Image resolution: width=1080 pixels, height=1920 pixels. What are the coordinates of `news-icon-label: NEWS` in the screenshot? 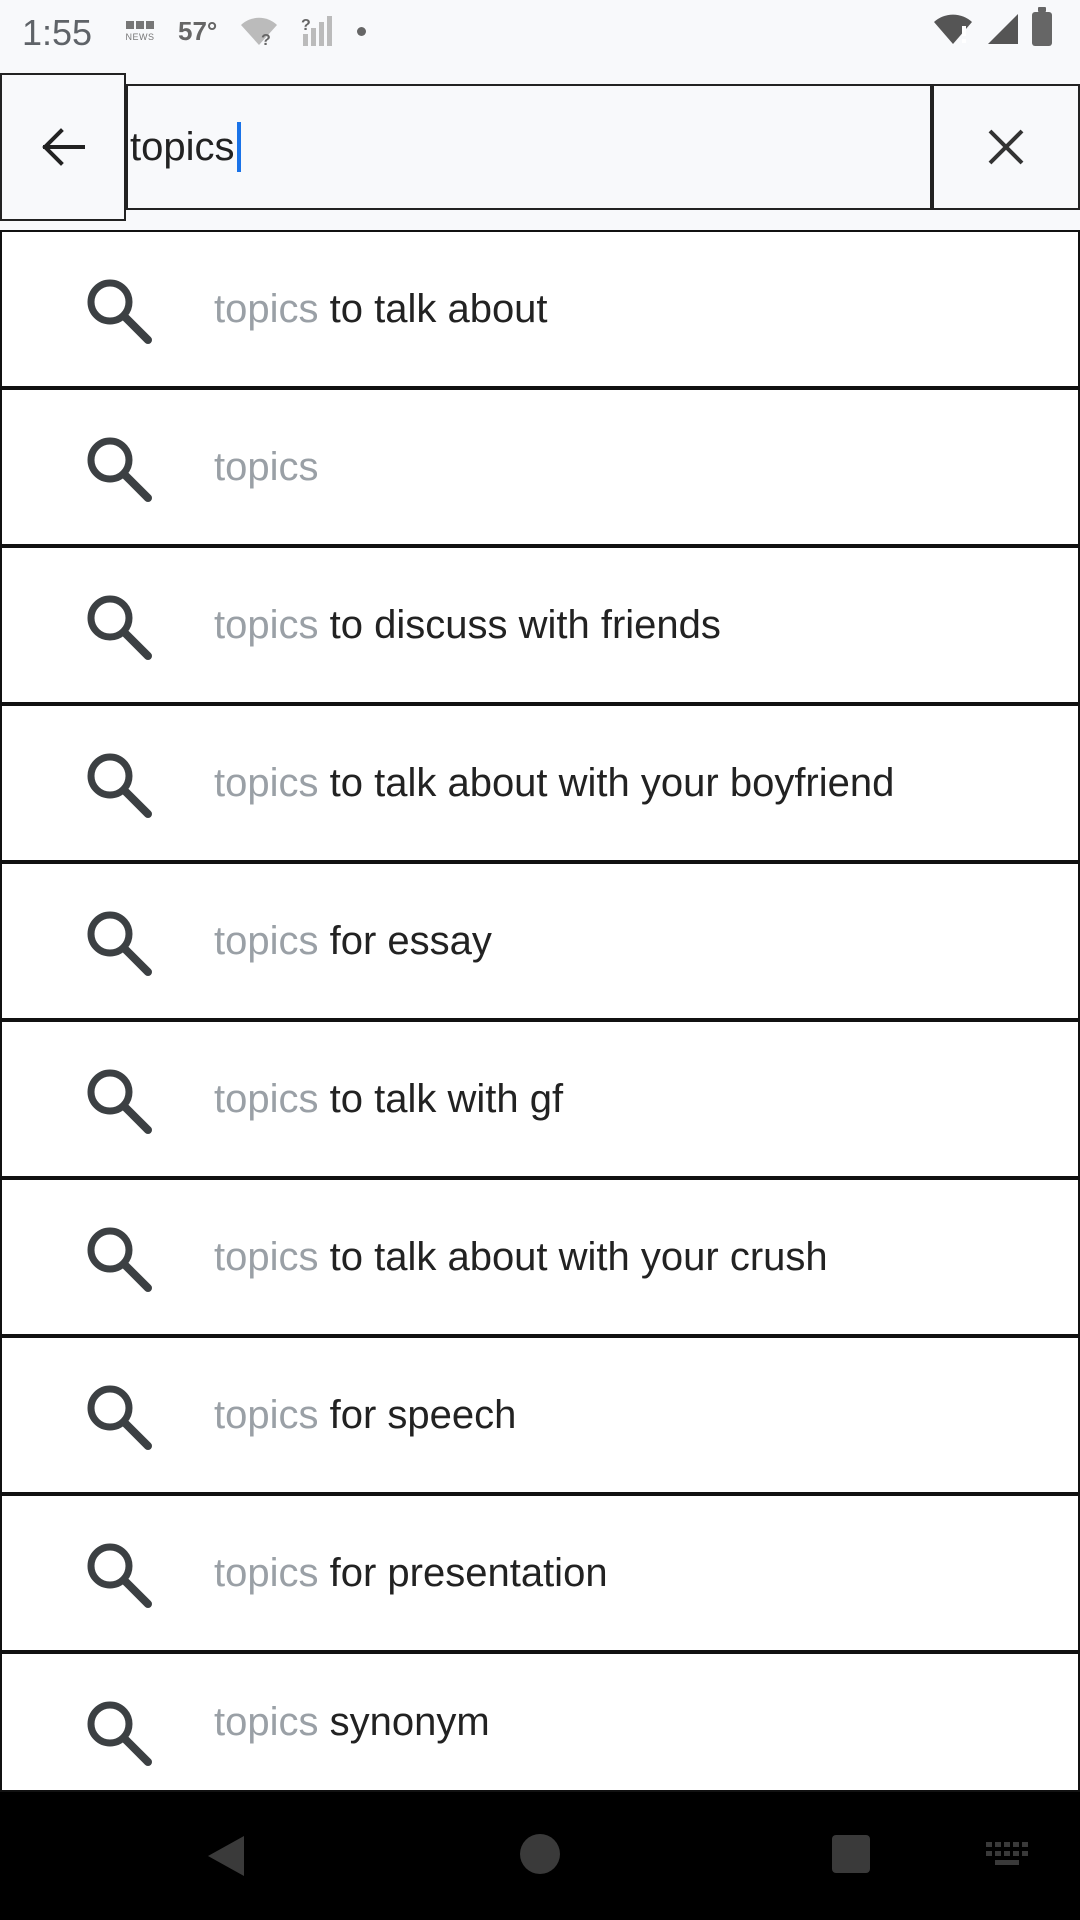 It's located at (140, 36).